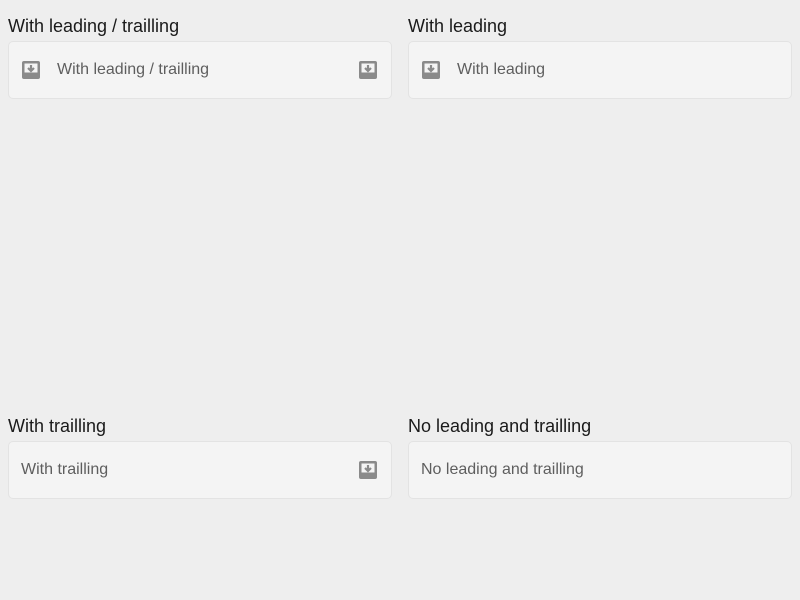 This screenshot has height=600, width=800. Describe the element at coordinates (200, 470) in the screenshot. I see `text-field-trailing: With trailling` at that location.